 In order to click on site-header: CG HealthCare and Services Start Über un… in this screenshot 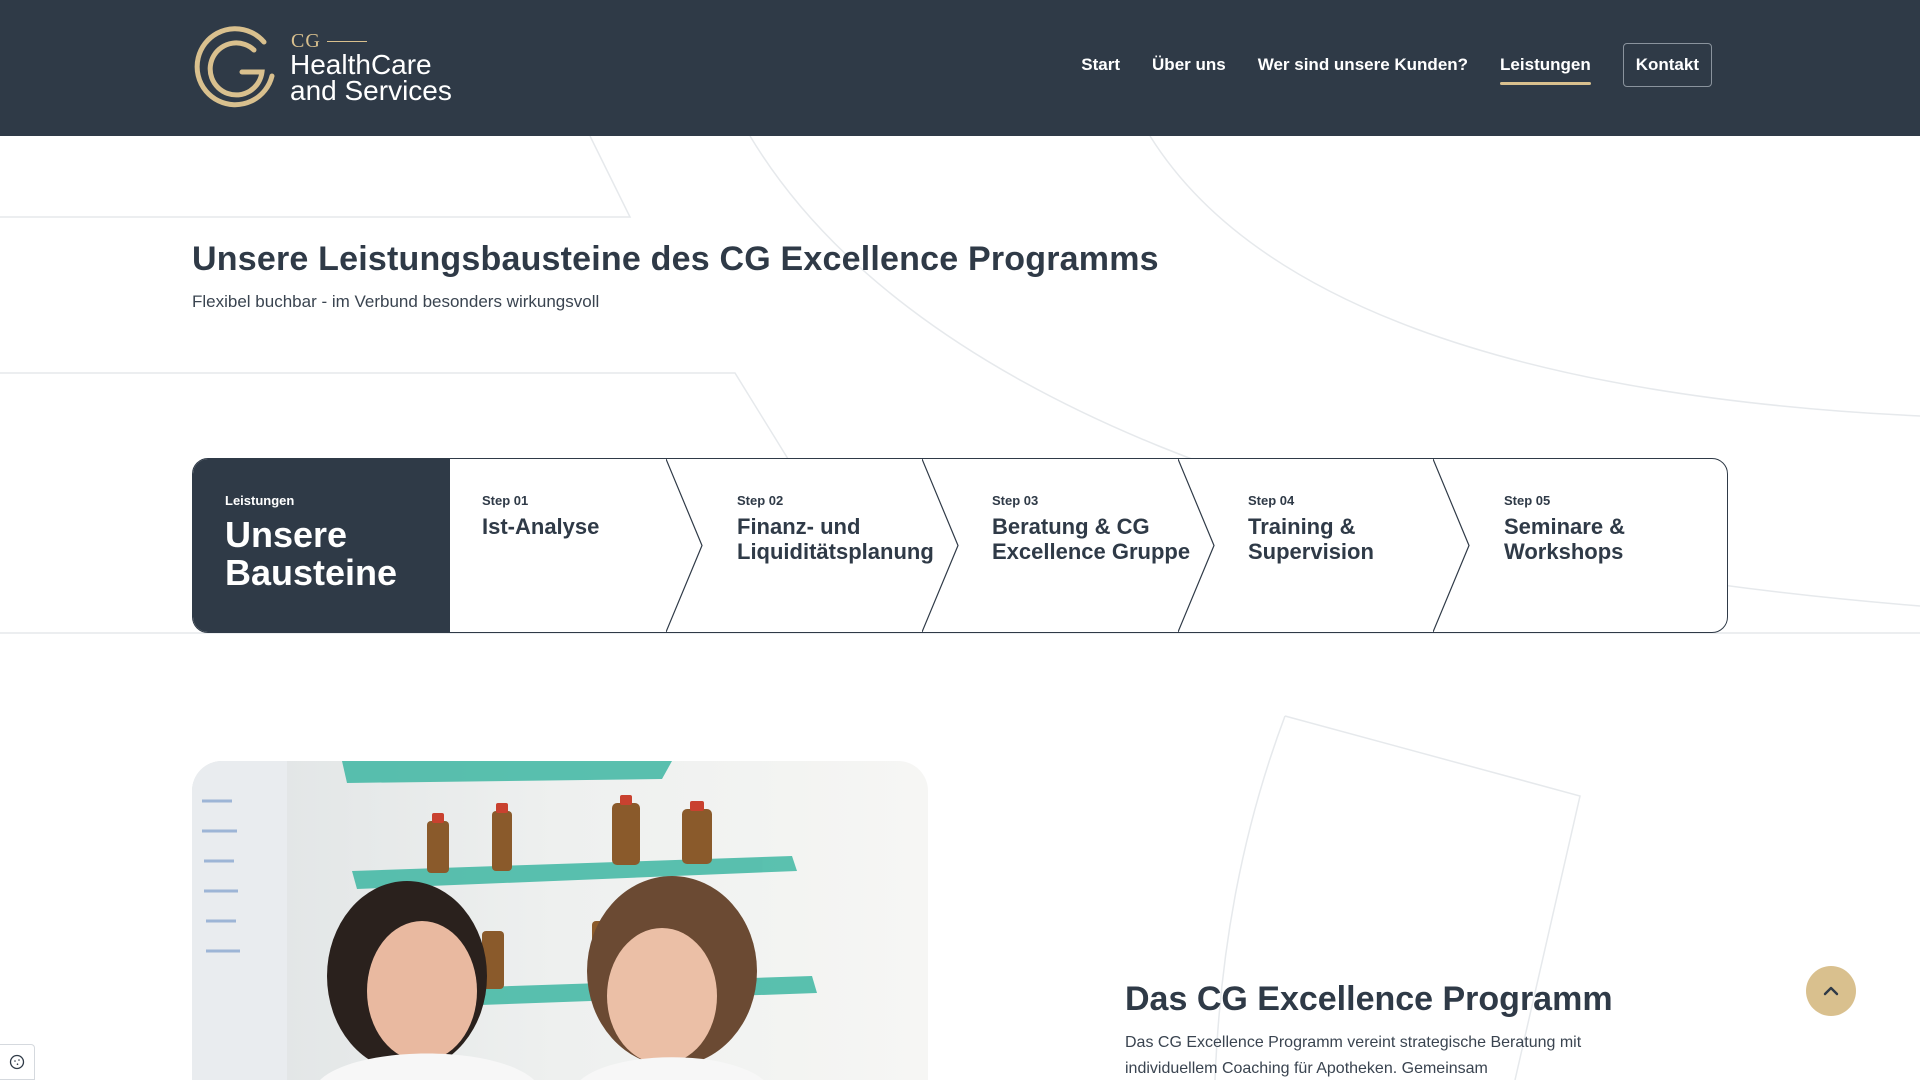, I will do `click(960, 68)`.